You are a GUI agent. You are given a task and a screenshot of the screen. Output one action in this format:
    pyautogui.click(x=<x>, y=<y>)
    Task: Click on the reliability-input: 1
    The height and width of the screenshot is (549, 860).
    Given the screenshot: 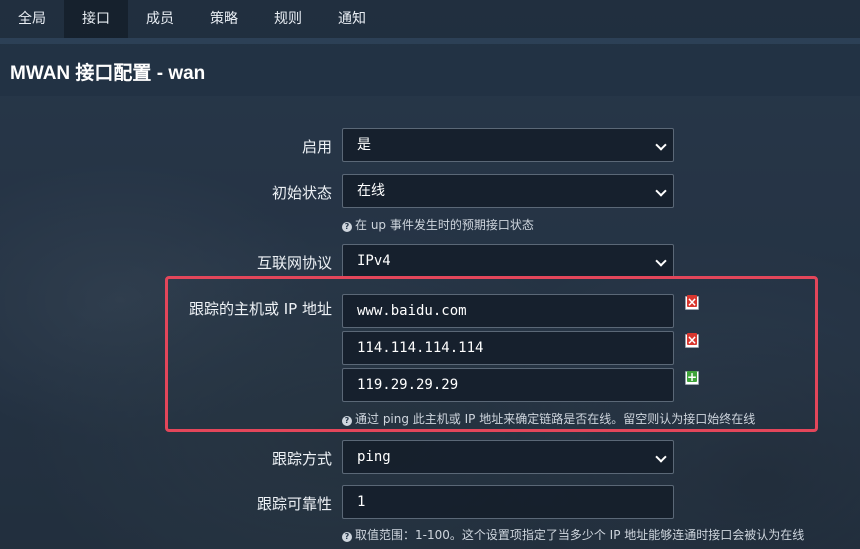 What is the action you would take?
    pyautogui.click(x=508, y=502)
    